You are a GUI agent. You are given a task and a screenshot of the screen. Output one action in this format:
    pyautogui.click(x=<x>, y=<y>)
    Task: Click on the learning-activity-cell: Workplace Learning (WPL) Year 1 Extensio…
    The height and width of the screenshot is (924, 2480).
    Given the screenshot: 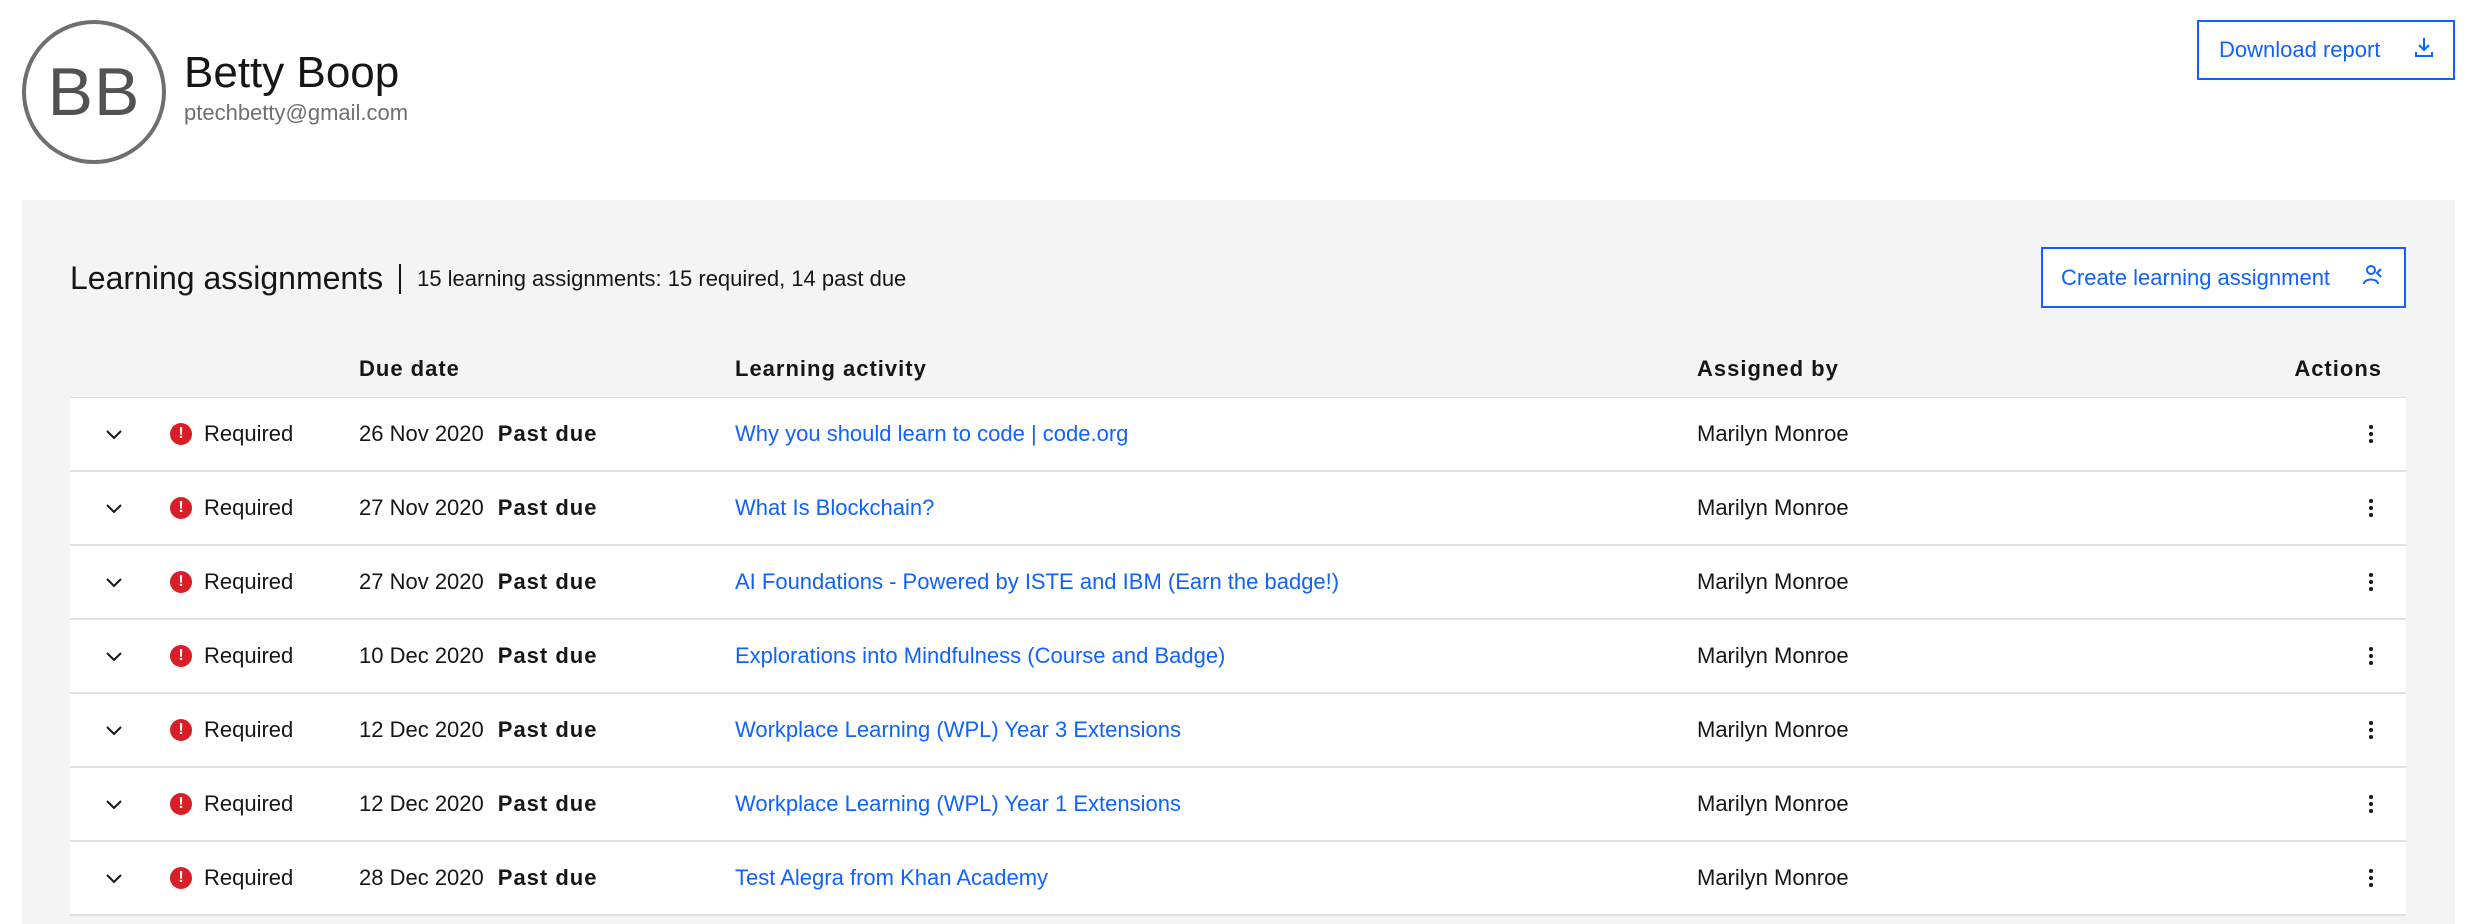 What is the action you would take?
    pyautogui.click(x=958, y=804)
    